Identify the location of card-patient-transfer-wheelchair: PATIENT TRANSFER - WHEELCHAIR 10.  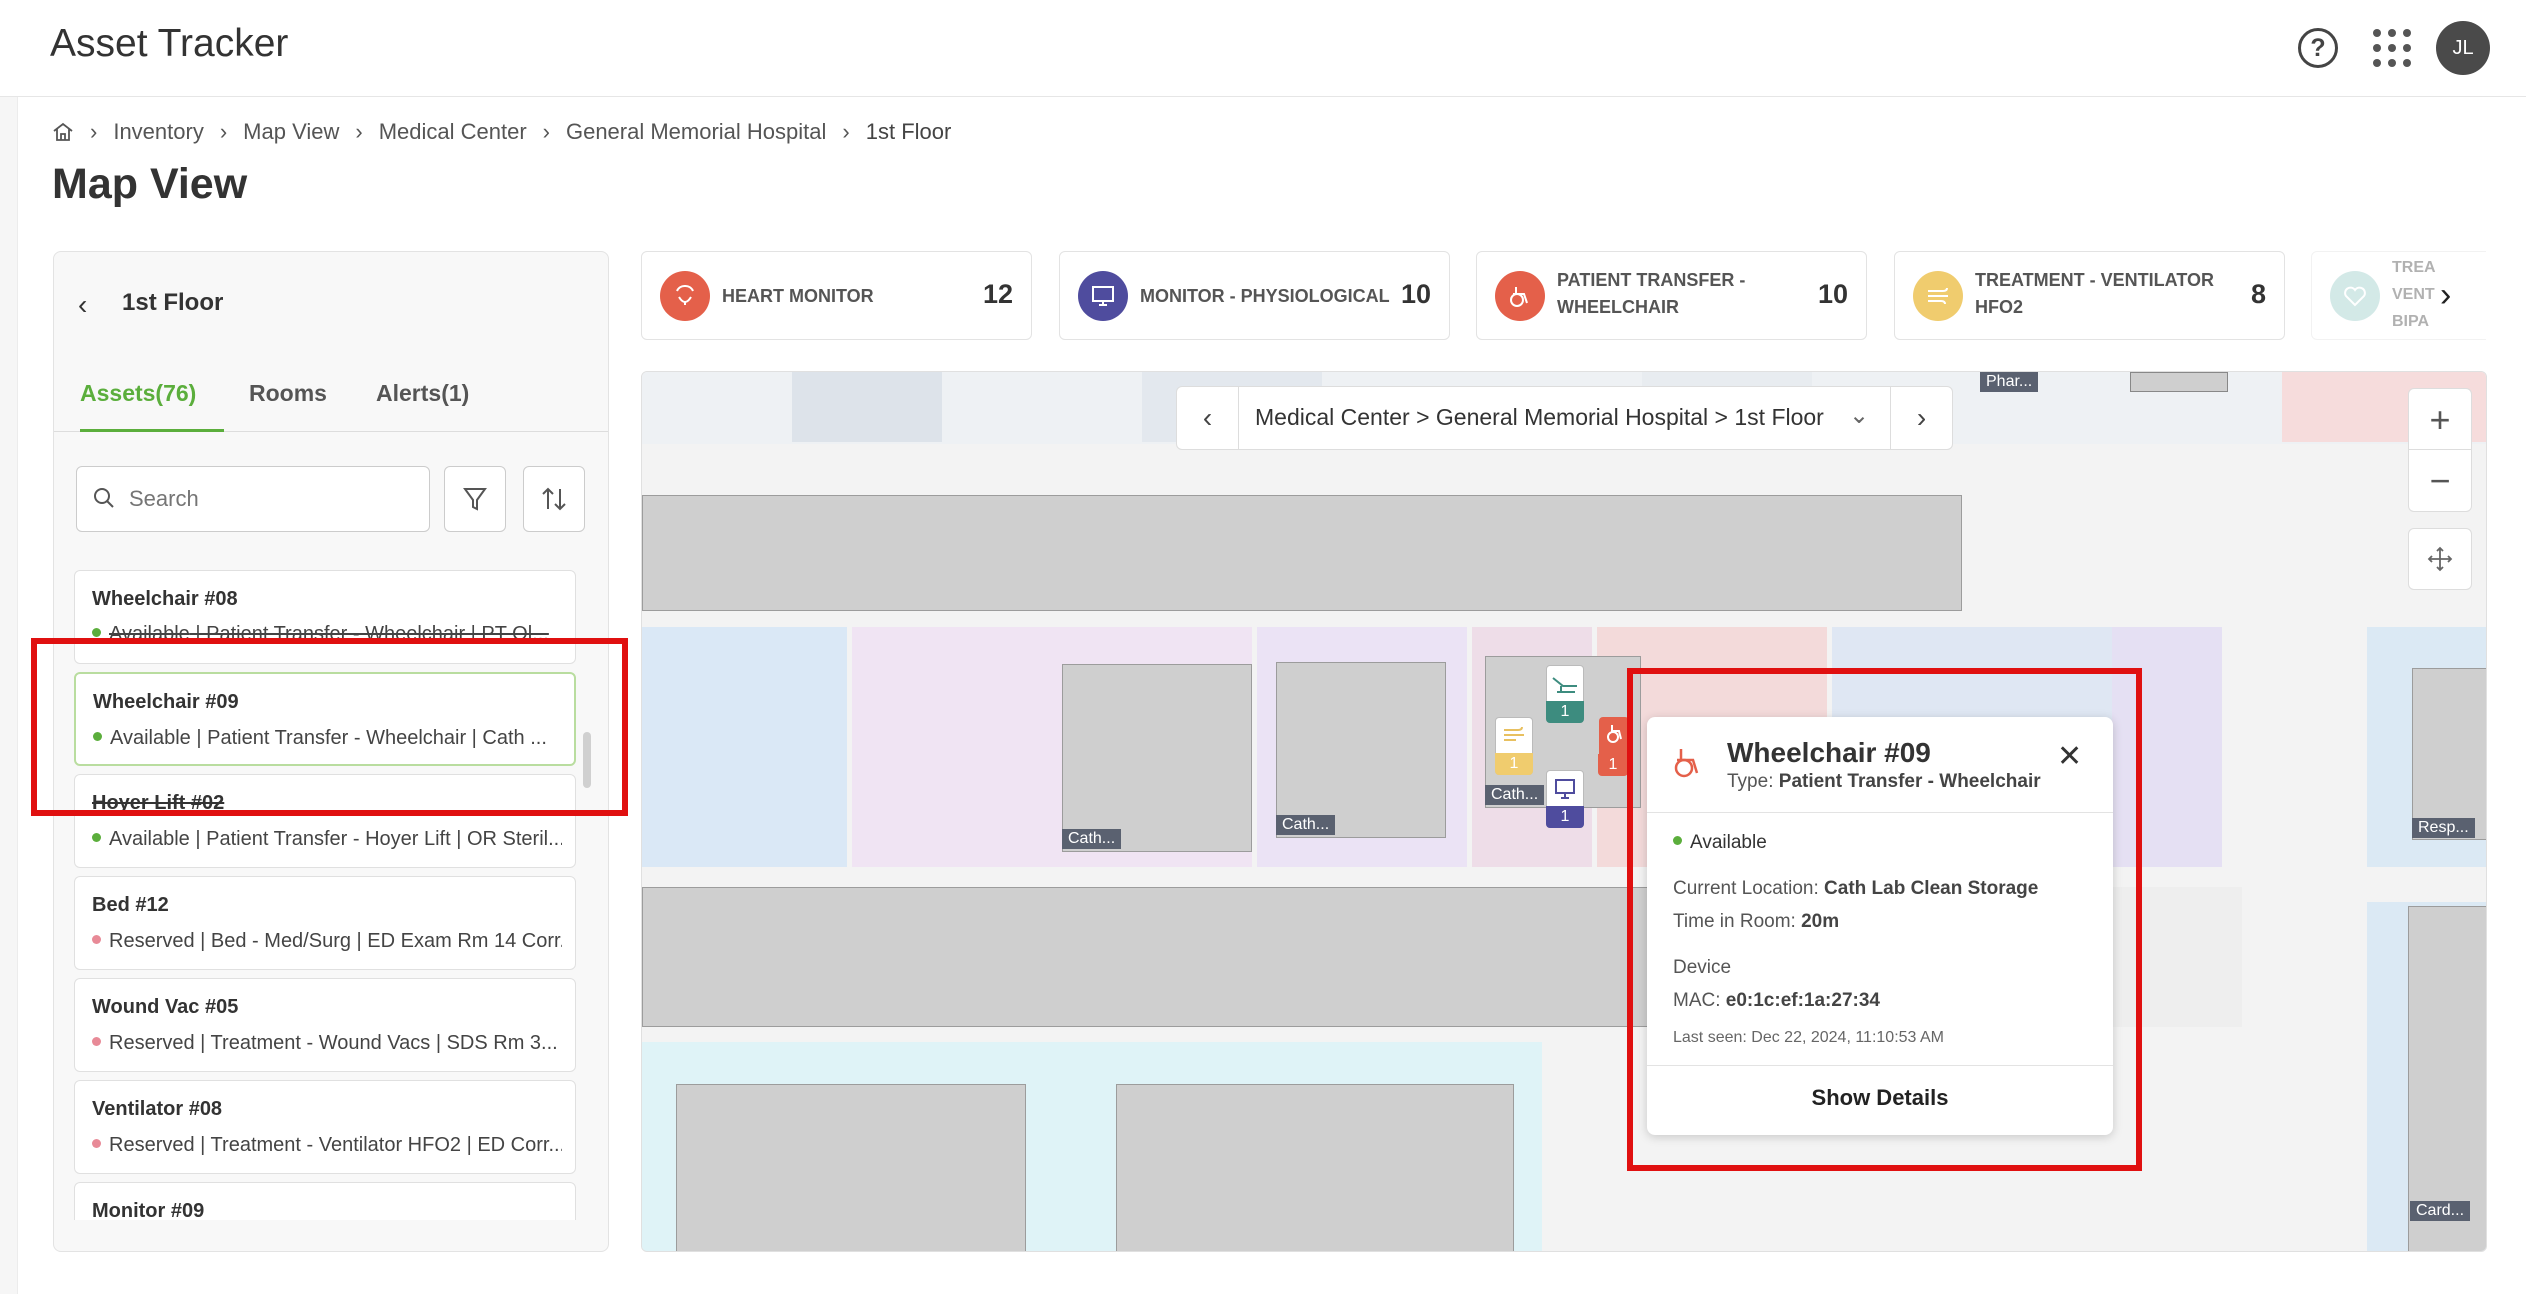
(1671, 295).